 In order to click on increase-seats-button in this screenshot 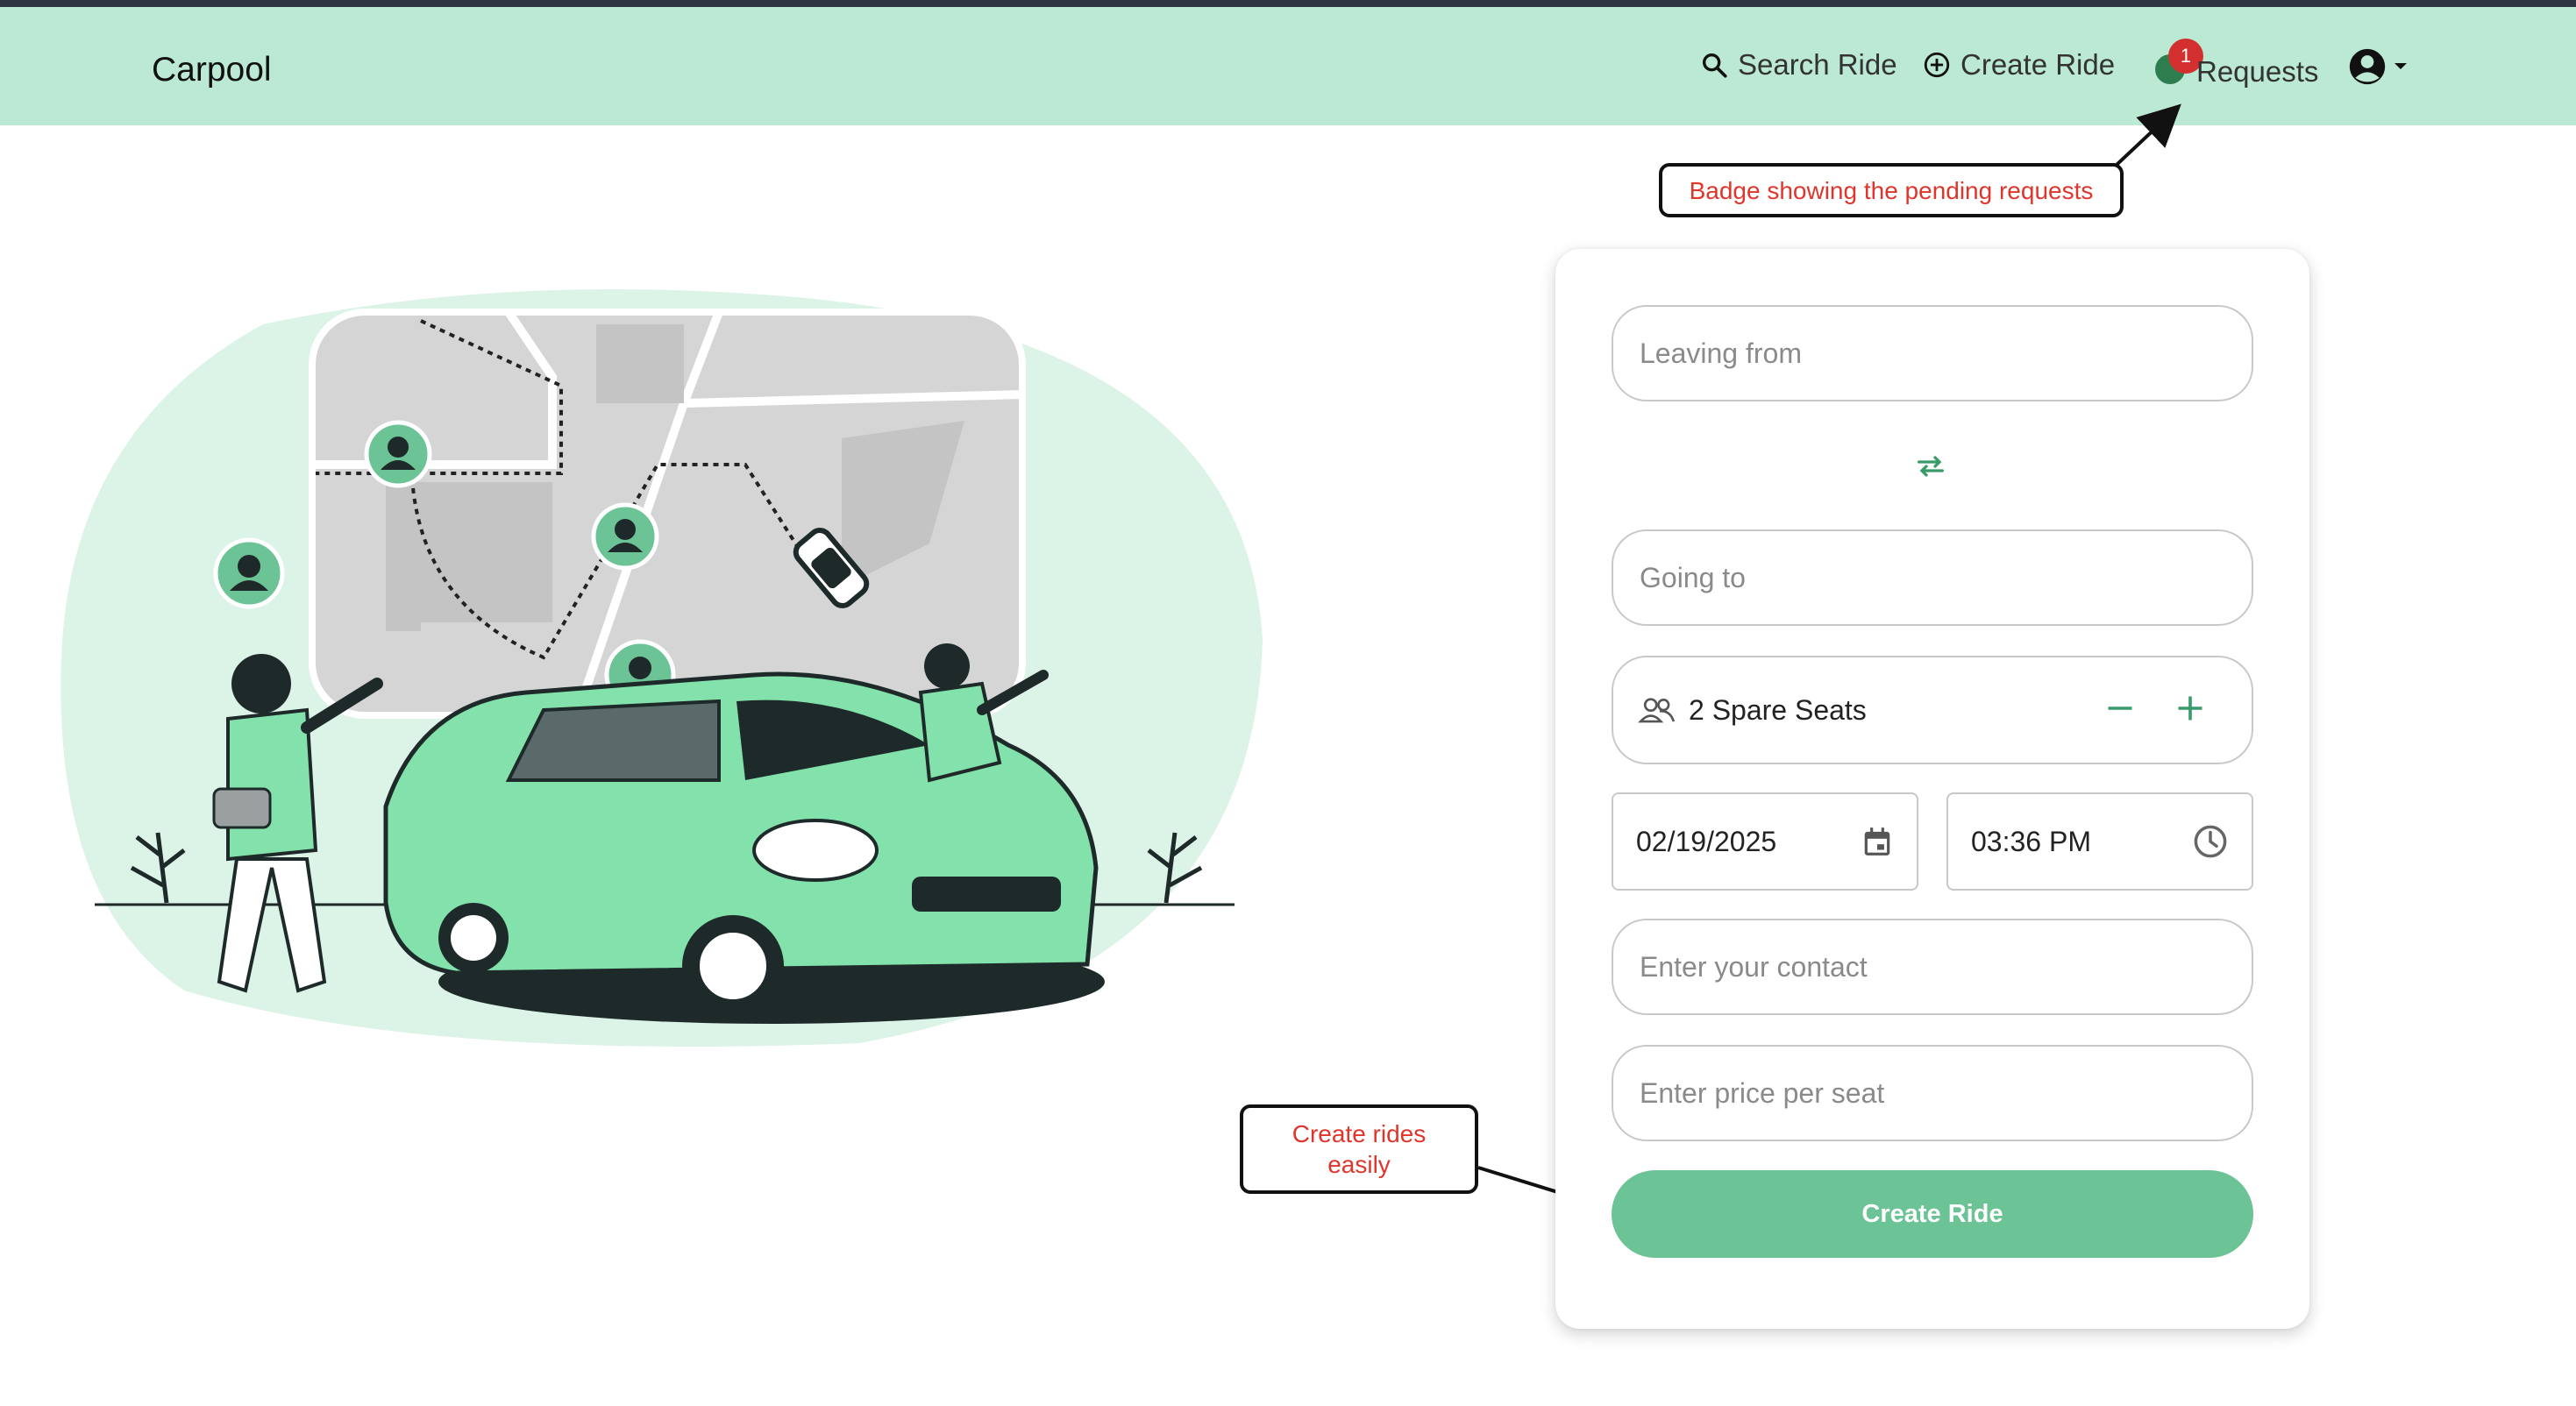, I will do `click(2190, 711)`.